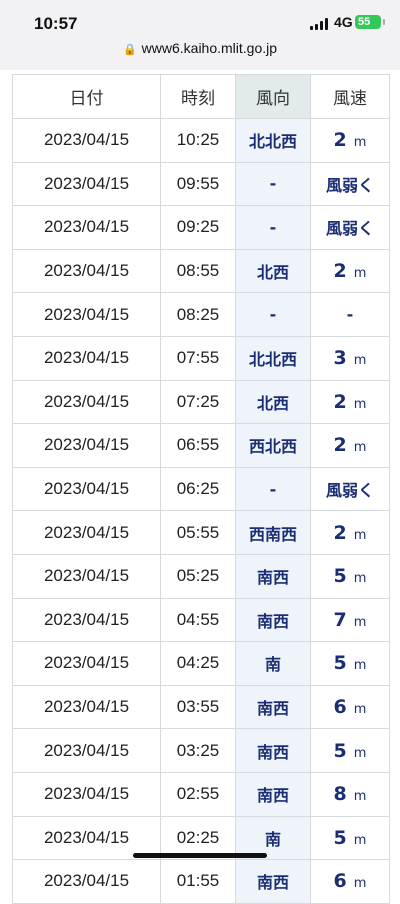  I want to click on cell-time: 04:55, so click(198, 620).